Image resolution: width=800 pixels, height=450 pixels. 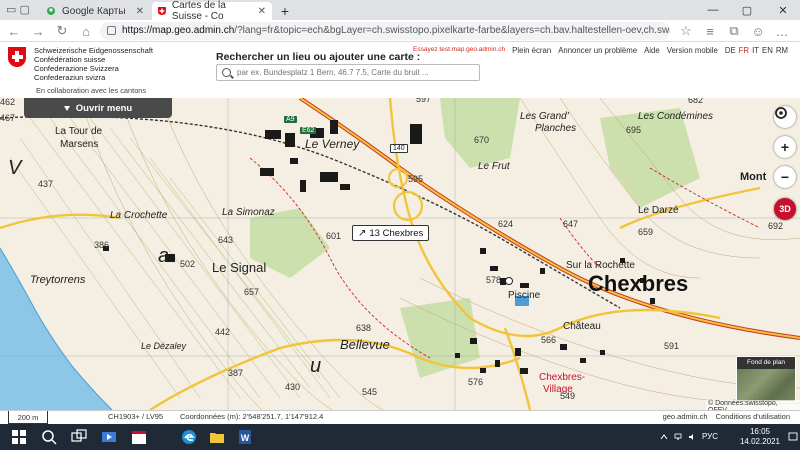 I want to click on geoadmin-link: geo.admin.ch, so click(x=685, y=416).